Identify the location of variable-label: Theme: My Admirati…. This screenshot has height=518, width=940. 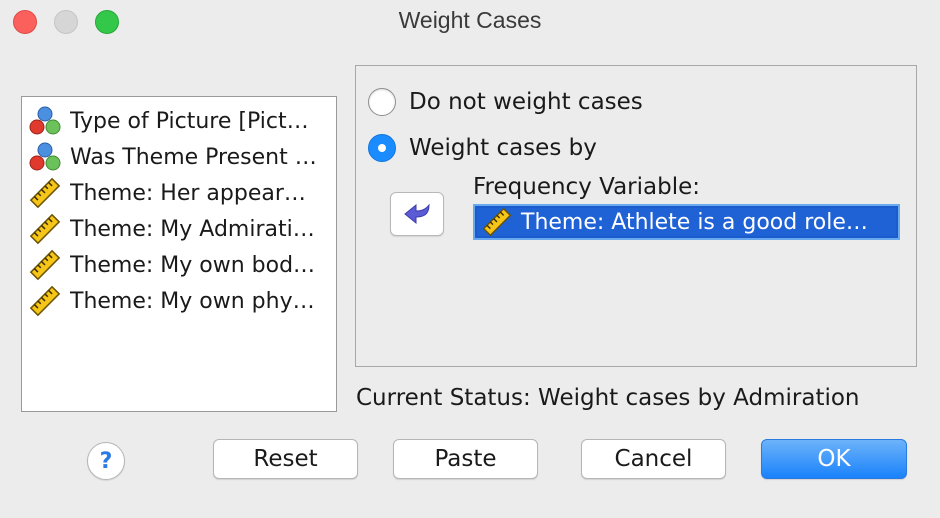
(192, 229).